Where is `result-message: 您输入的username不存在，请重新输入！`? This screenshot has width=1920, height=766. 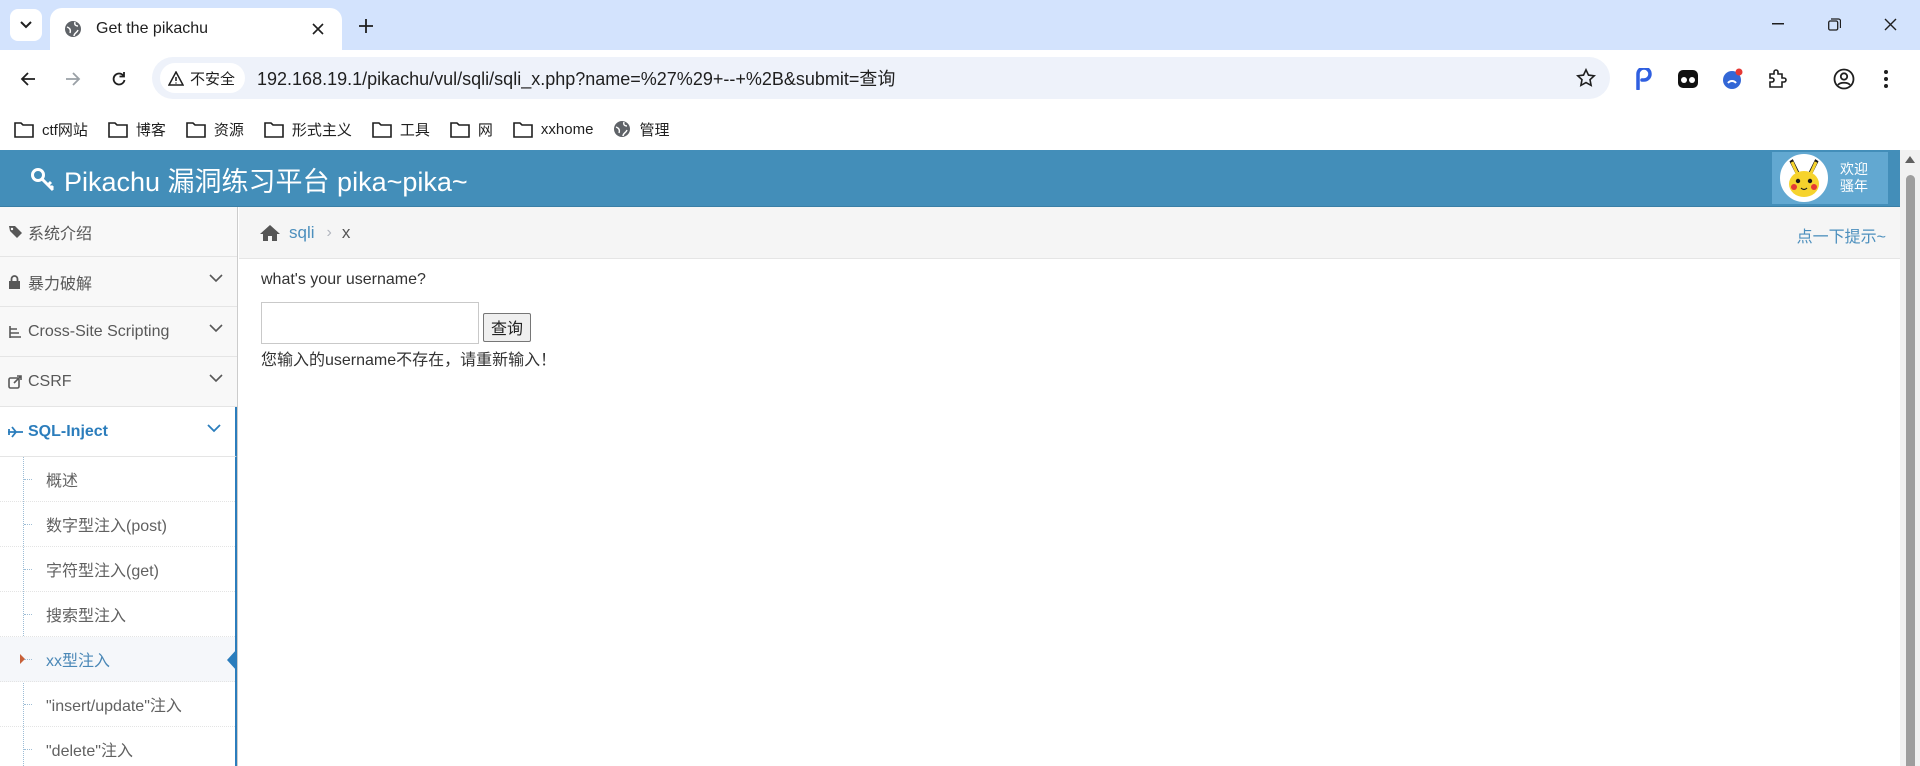 result-message: 您输入的username不存在，请重新输入！ is located at coordinates (409, 360).